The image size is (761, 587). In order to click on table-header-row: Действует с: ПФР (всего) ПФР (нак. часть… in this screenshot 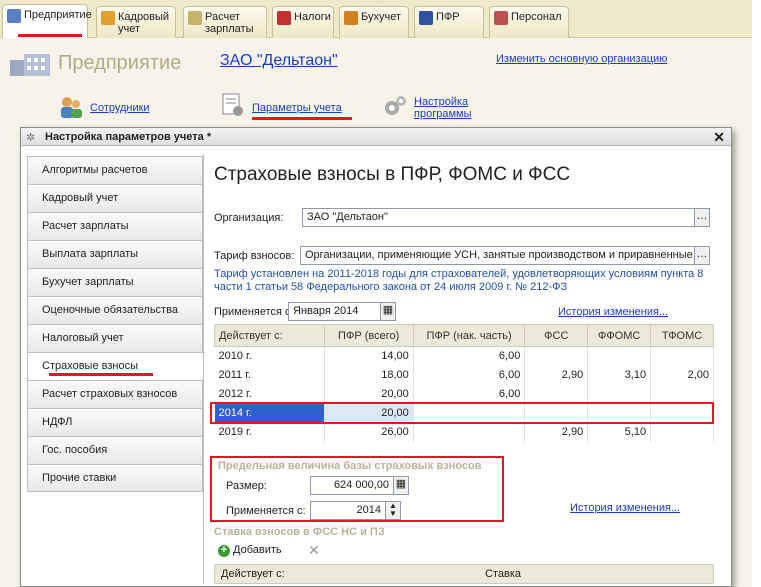, I will do `click(464, 335)`.